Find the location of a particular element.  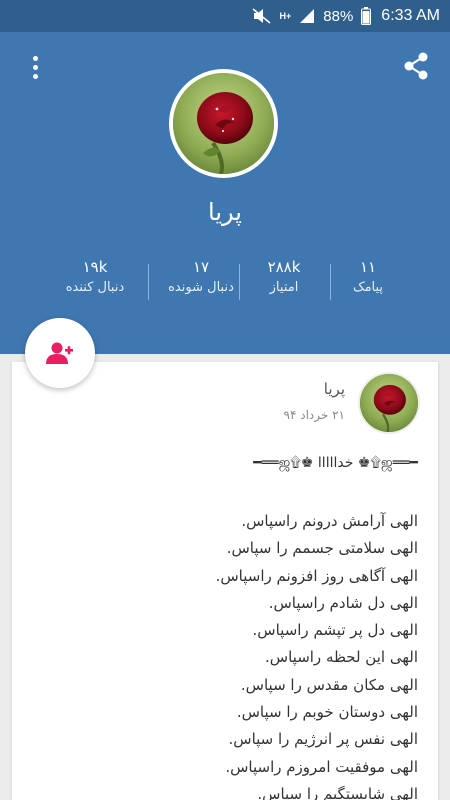

post-line: الهی مکان مقدس را سپاس. is located at coordinates (329, 684).